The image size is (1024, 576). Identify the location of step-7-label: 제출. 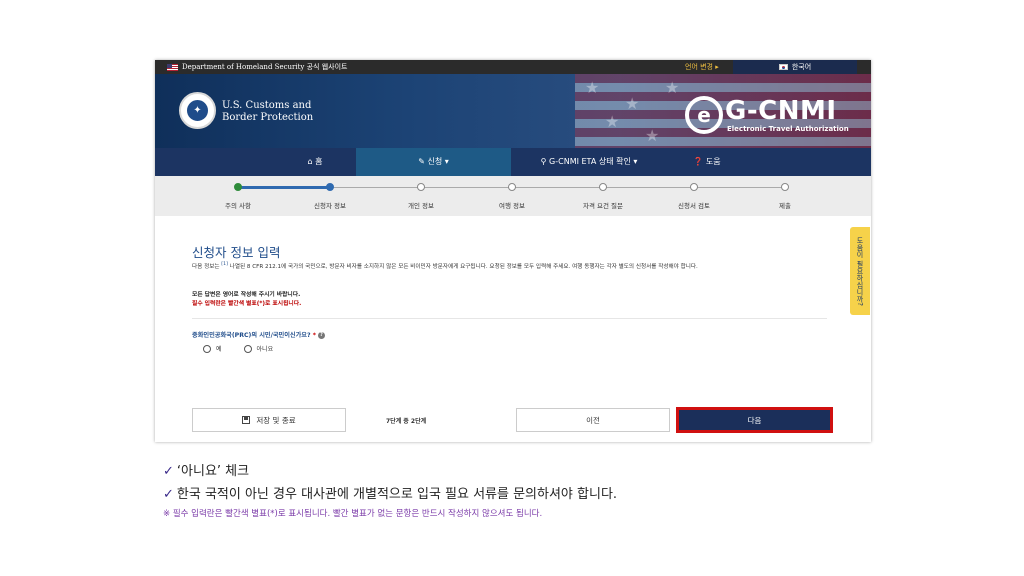
(785, 206).